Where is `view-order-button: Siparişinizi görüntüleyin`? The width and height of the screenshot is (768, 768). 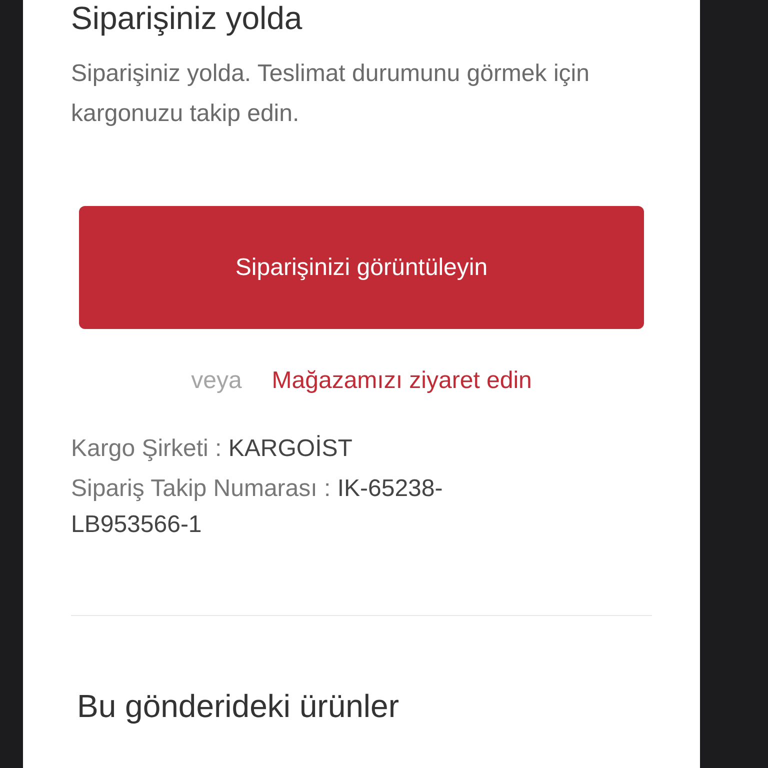
view-order-button: Siparişinizi görüntüleyin is located at coordinates (361, 267).